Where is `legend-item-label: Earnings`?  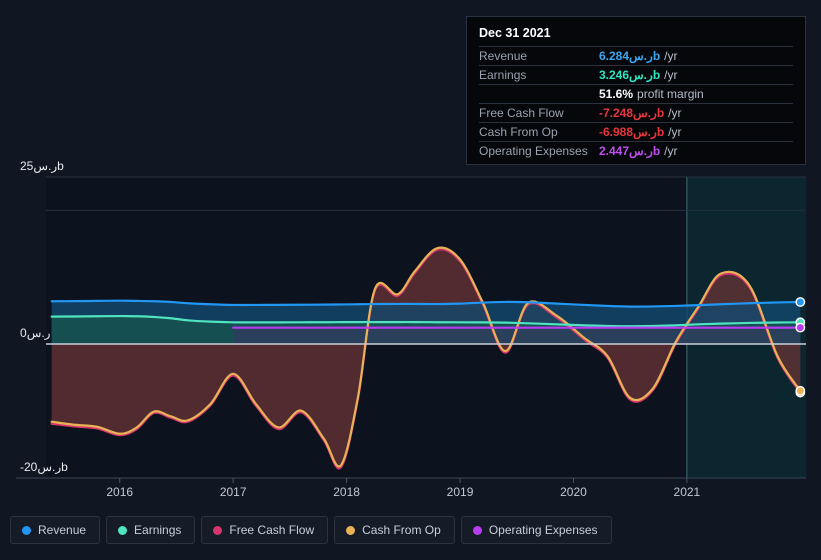 legend-item-label: Earnings is located at coordinates (158, 530).